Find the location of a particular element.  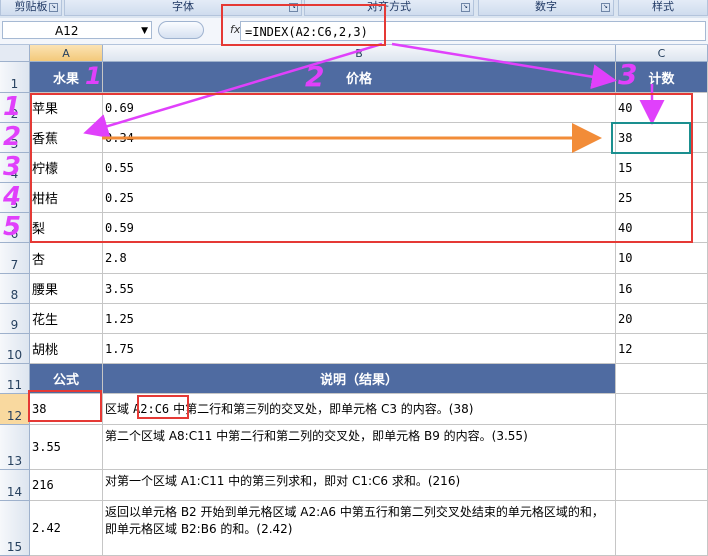

annotation-row-2: 2 is located at coordinates (12, 137).